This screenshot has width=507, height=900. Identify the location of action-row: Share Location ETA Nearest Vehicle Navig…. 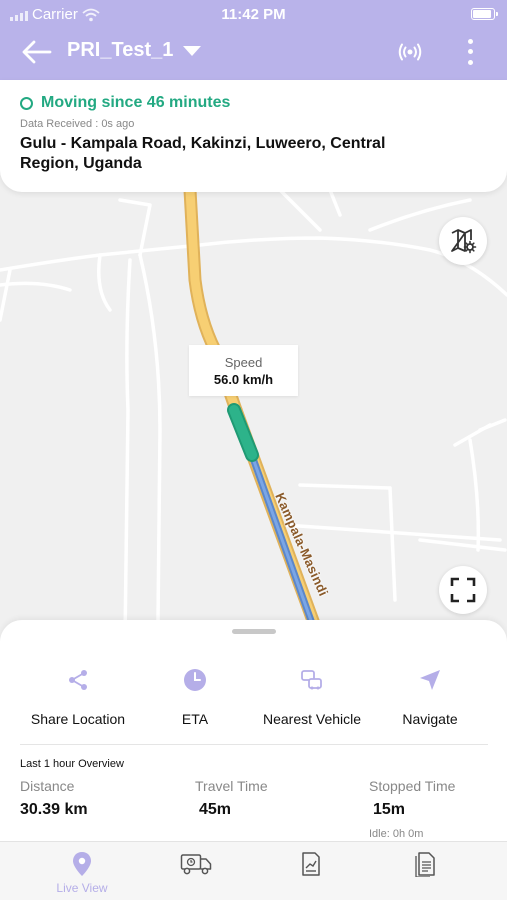
(253, 700).